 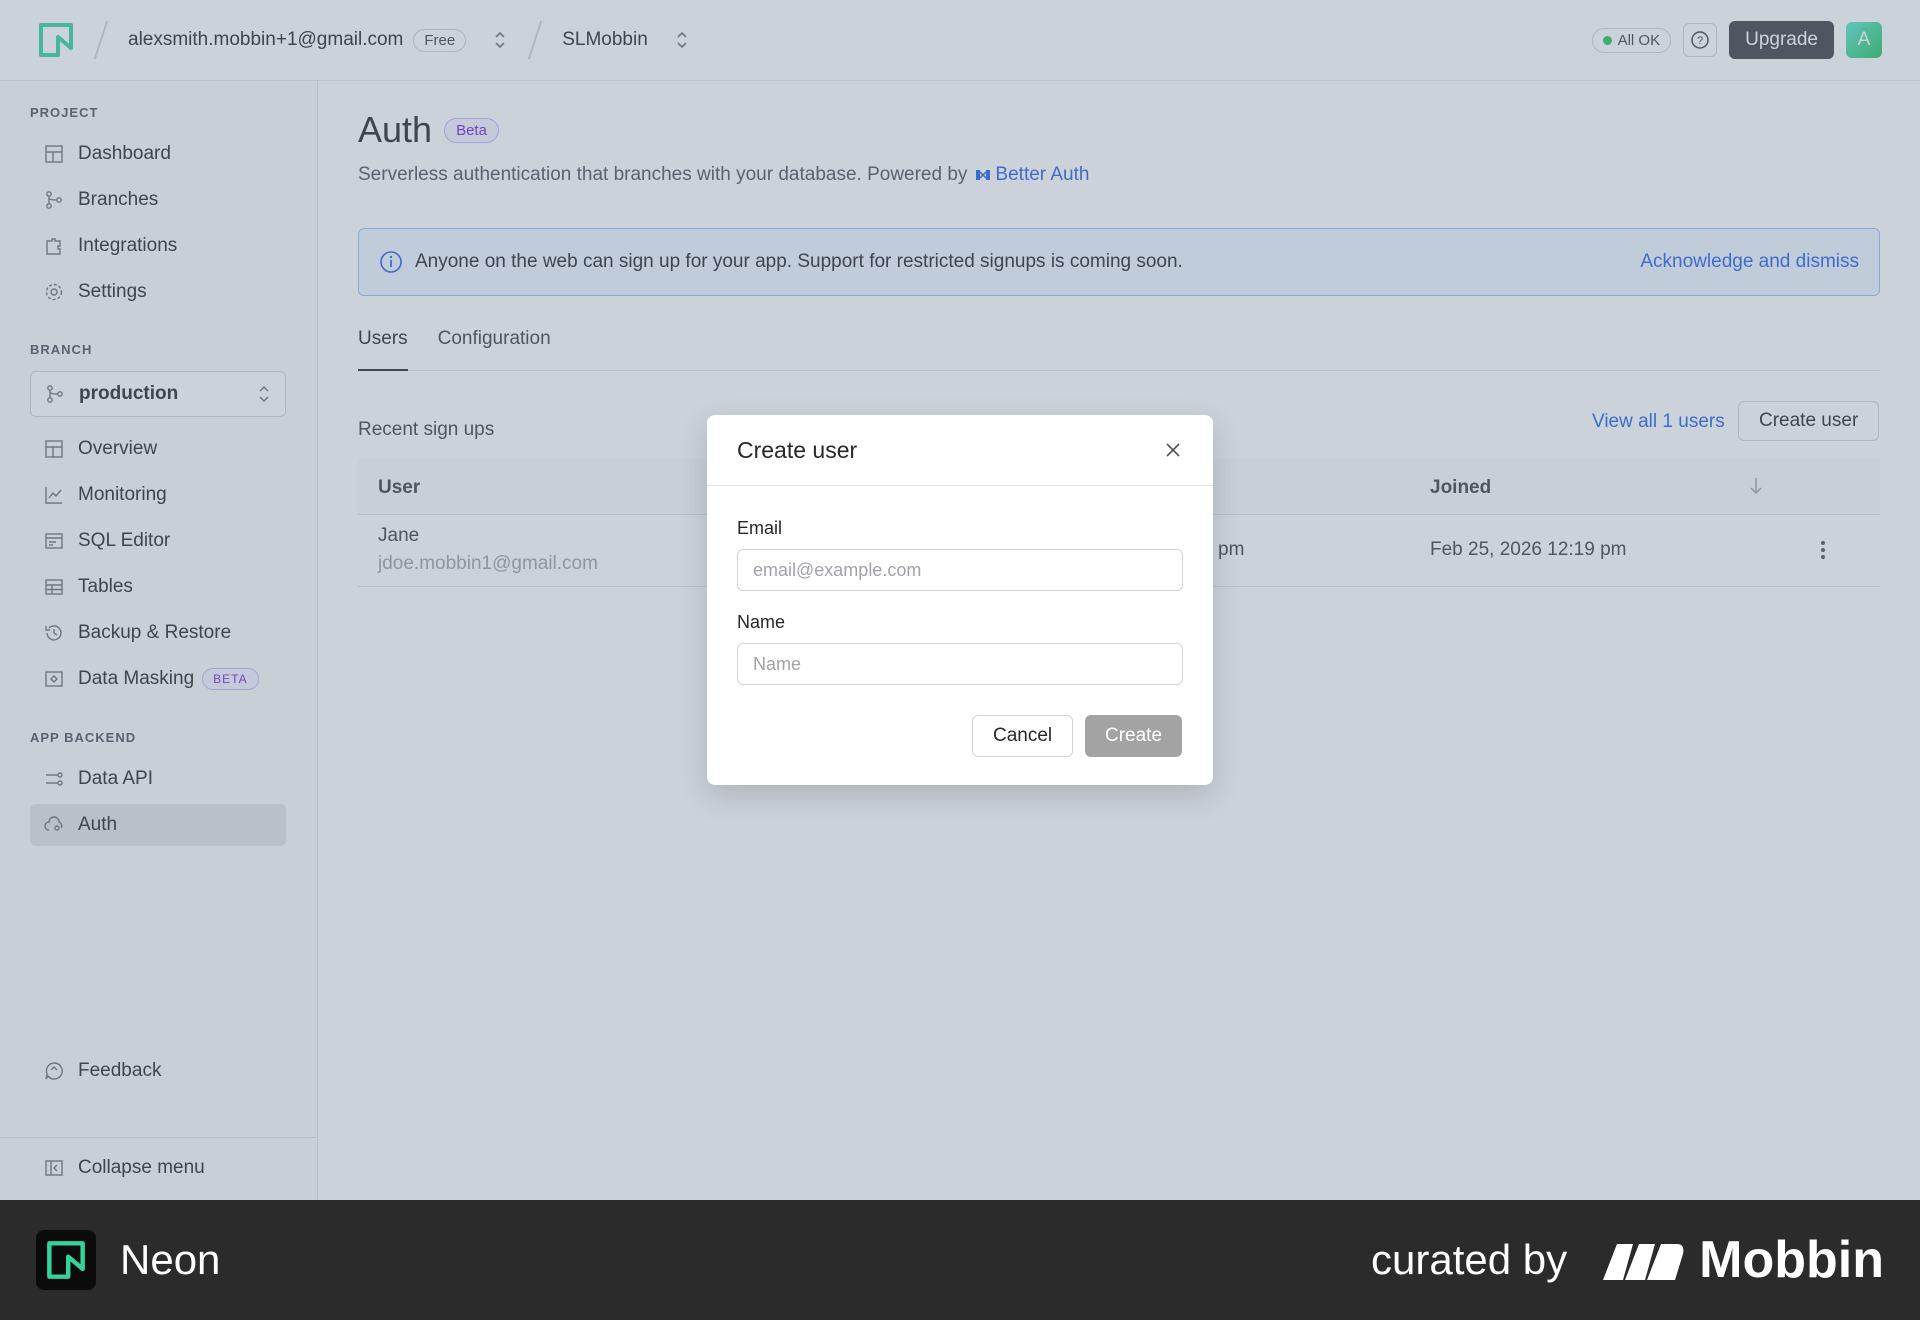 What do you see at coordinates (1134, 736) in the screenshot?
I see `create-button: Create` at bounding box center [1134, 736].